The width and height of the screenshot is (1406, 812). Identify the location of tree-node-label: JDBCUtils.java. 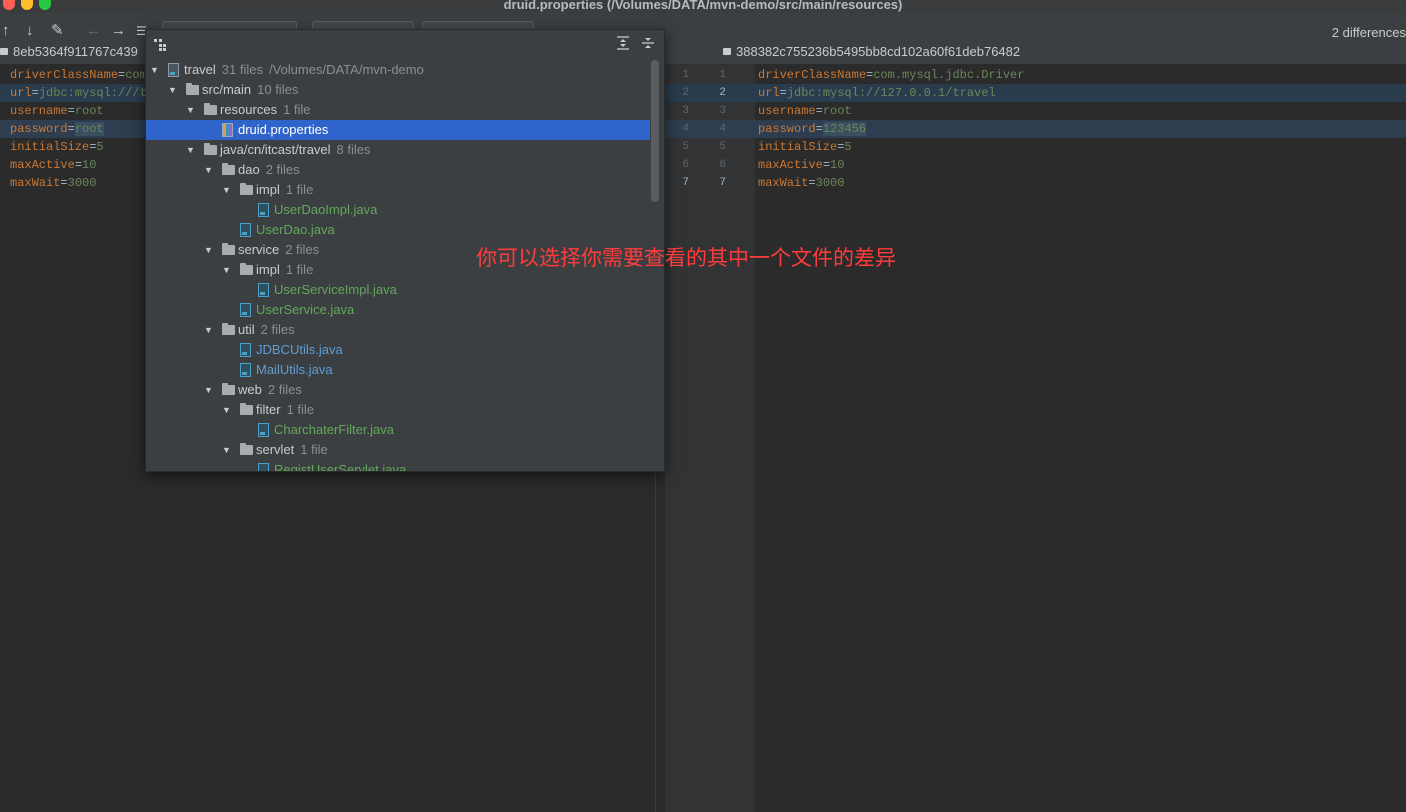
(299, 349).